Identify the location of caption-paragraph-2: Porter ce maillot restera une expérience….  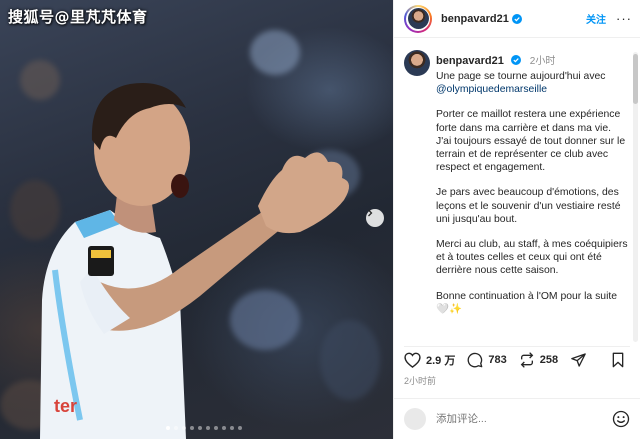
(531, 141).